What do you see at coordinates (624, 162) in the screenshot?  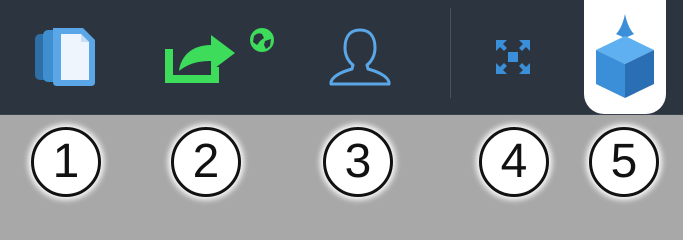 I see `callout-badge-5: 5` at bounding box center [624, 162].